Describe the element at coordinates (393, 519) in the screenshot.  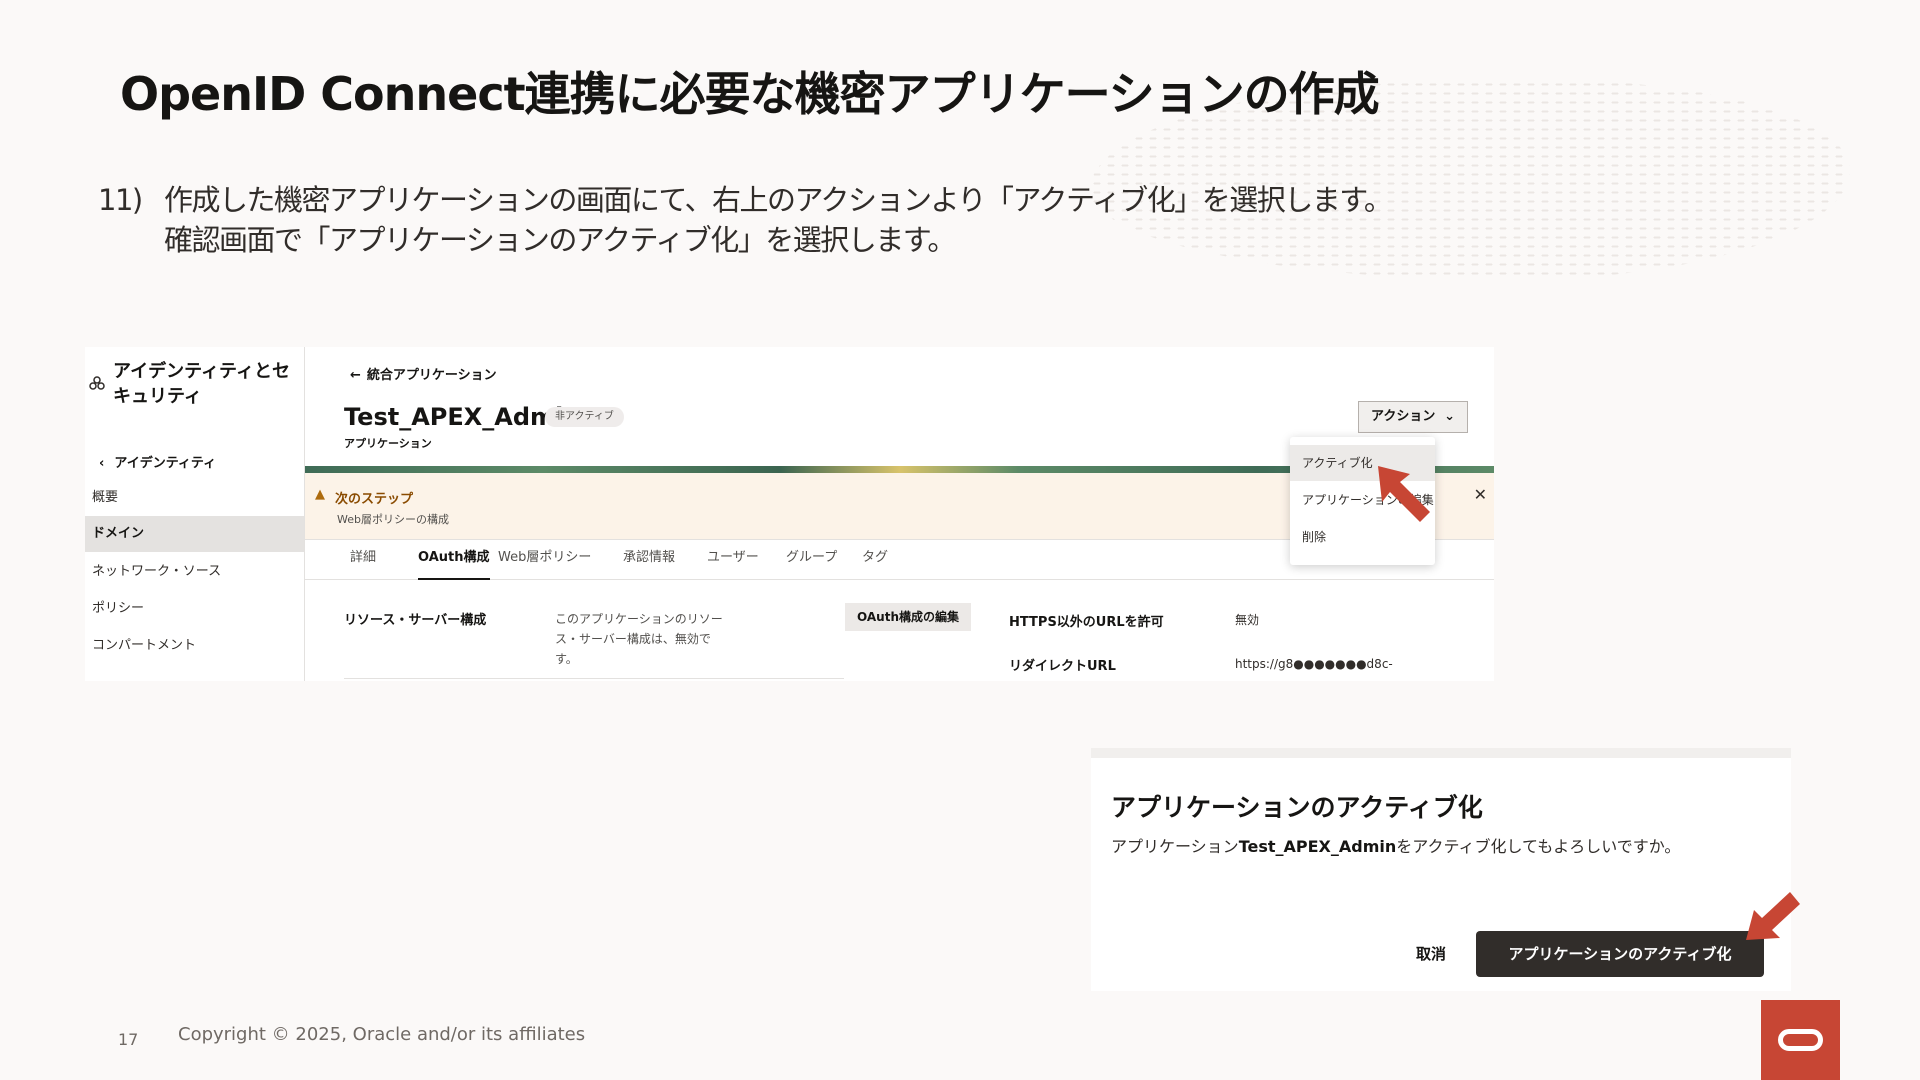
I see `notice-desc: Web層ポリシーの構成` at that location.